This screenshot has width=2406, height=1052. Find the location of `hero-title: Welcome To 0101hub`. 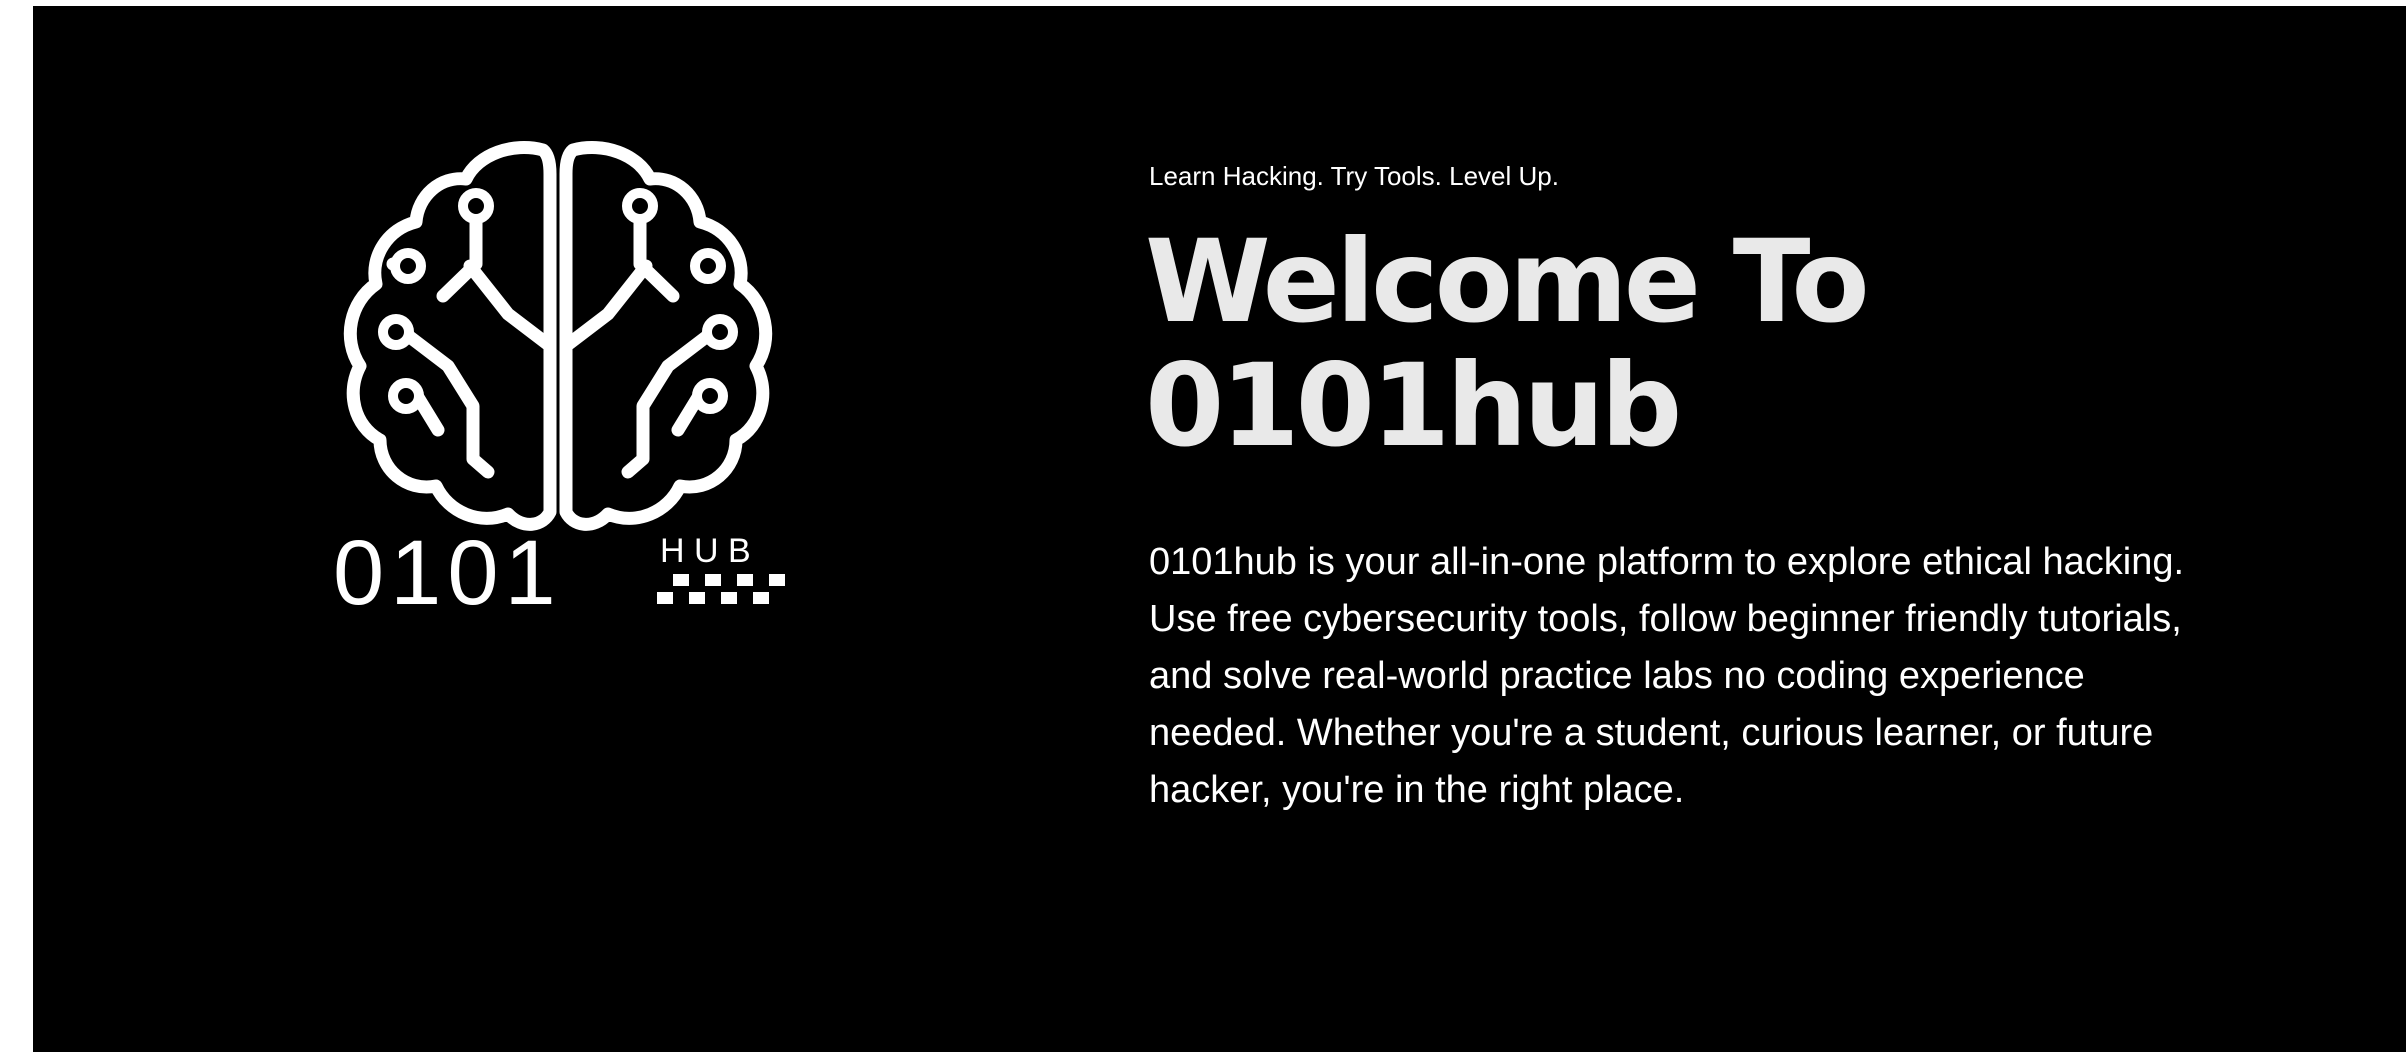

hero-title: Welcome To 0101hub is located at coordinates (1697, 344).